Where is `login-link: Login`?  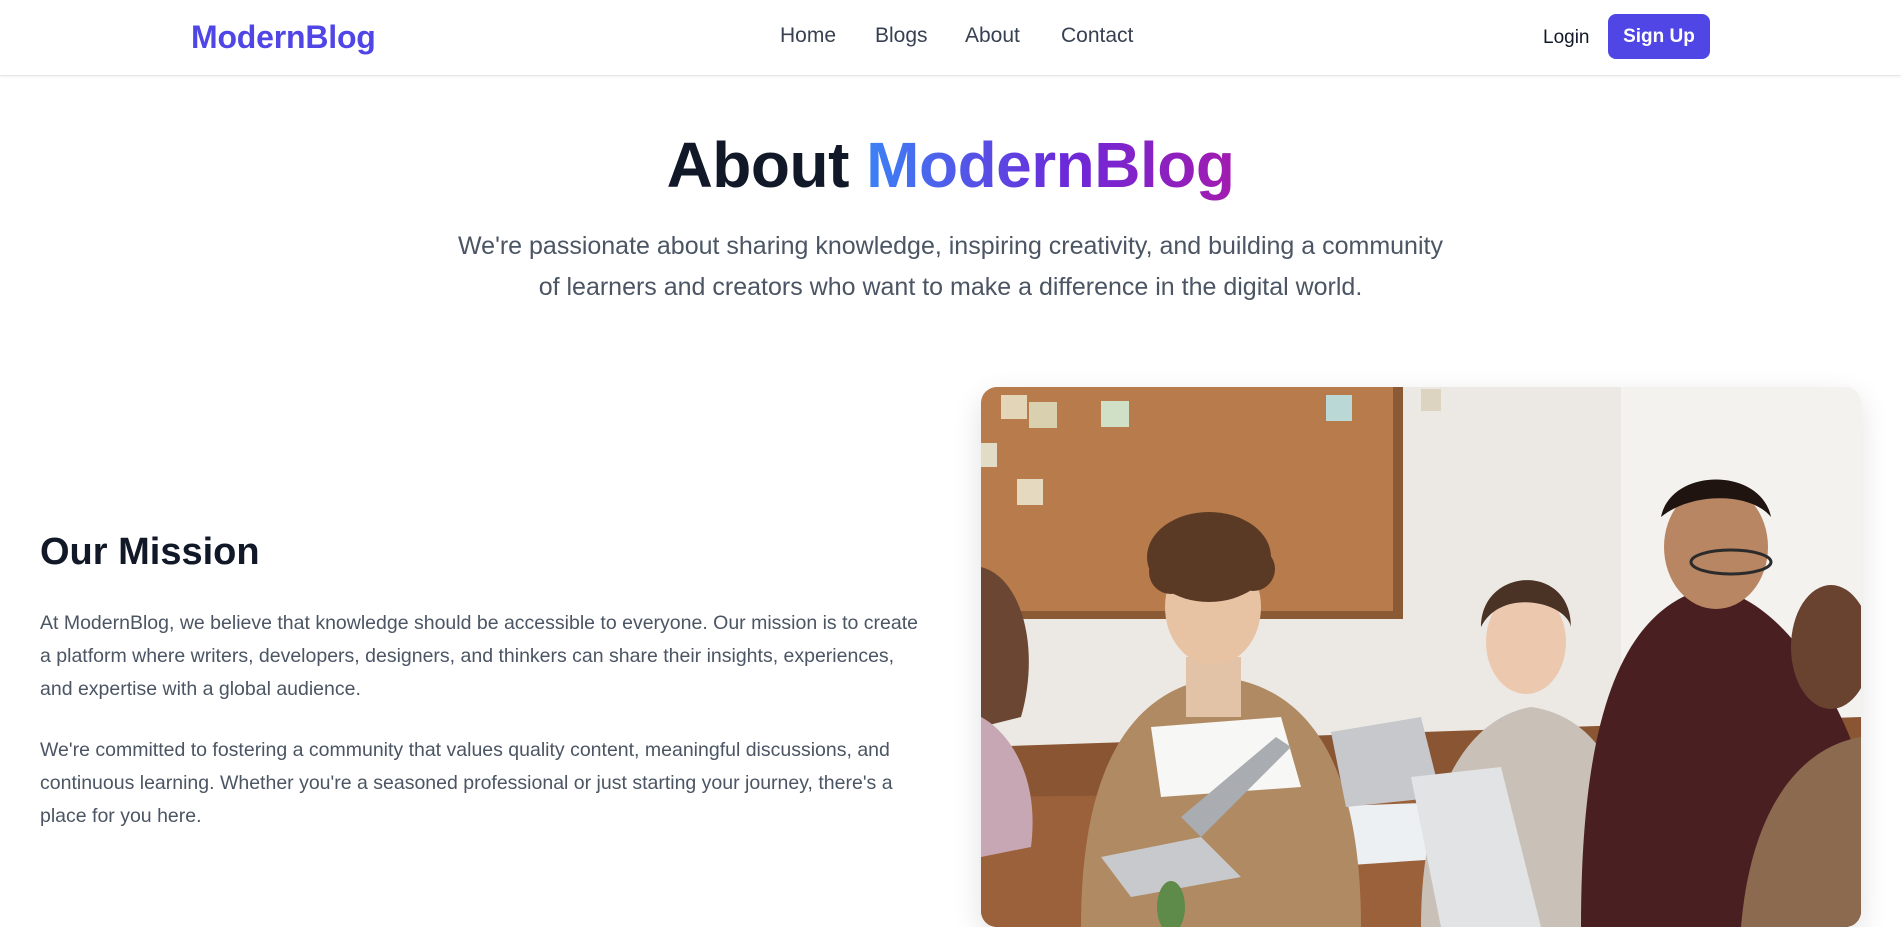 login-link: Login is located at coordinates (1566, 38).